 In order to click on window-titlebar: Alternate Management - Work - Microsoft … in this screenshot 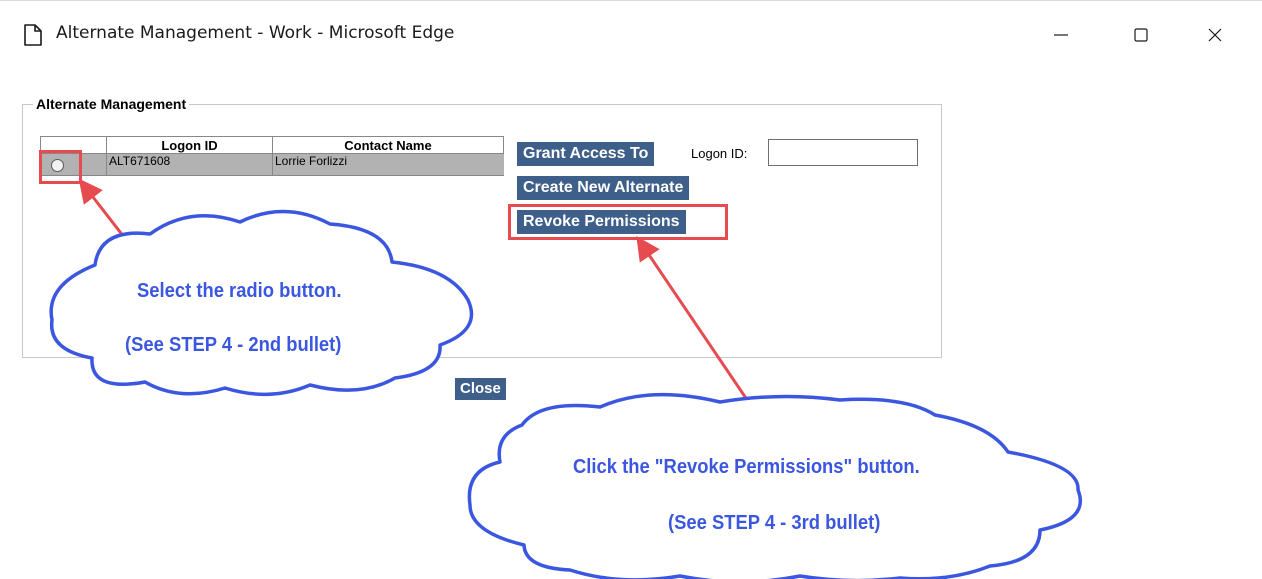, I will do `click(631, 31)`.